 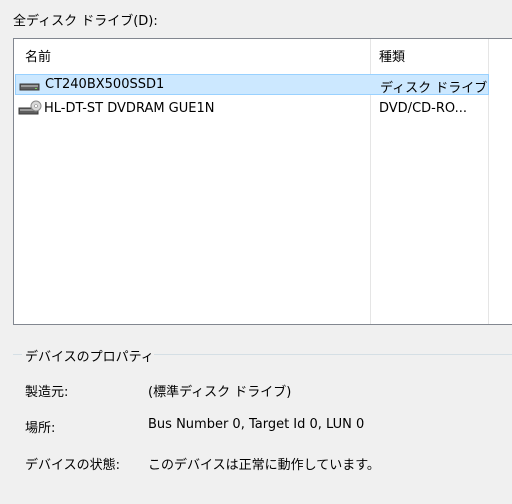 What do you see at coordinates (252, 85) in the screenshot?
I see `list-item-ssd: CT240BX500SSD1 ディスク ドライブ` at bounding box center [252, 85].